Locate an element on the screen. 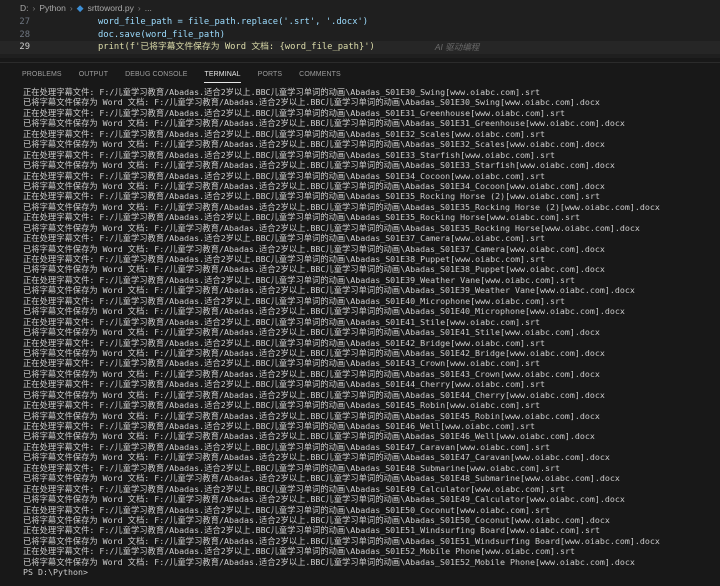 The width and height of the screenshot is (720, 586). terminal-prompt: PS D:\Python> is located at coordinates (371, 572).